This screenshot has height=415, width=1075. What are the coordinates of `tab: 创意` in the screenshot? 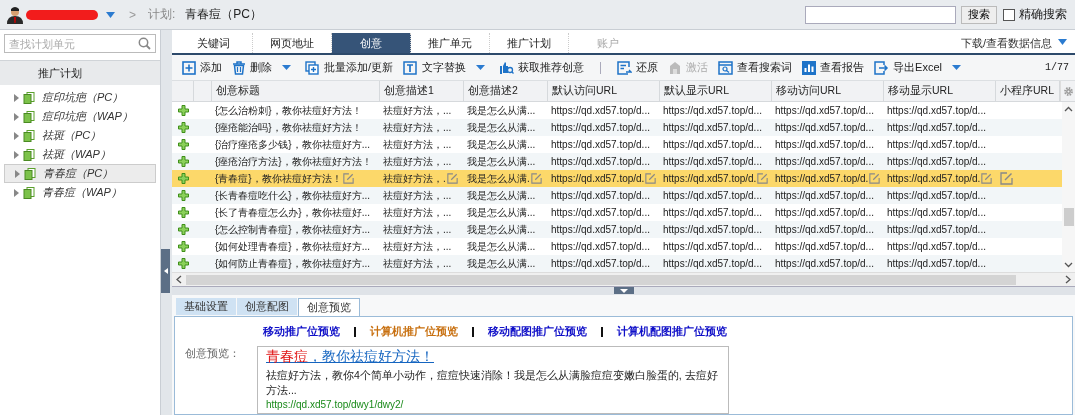 It's located at (371, 43).